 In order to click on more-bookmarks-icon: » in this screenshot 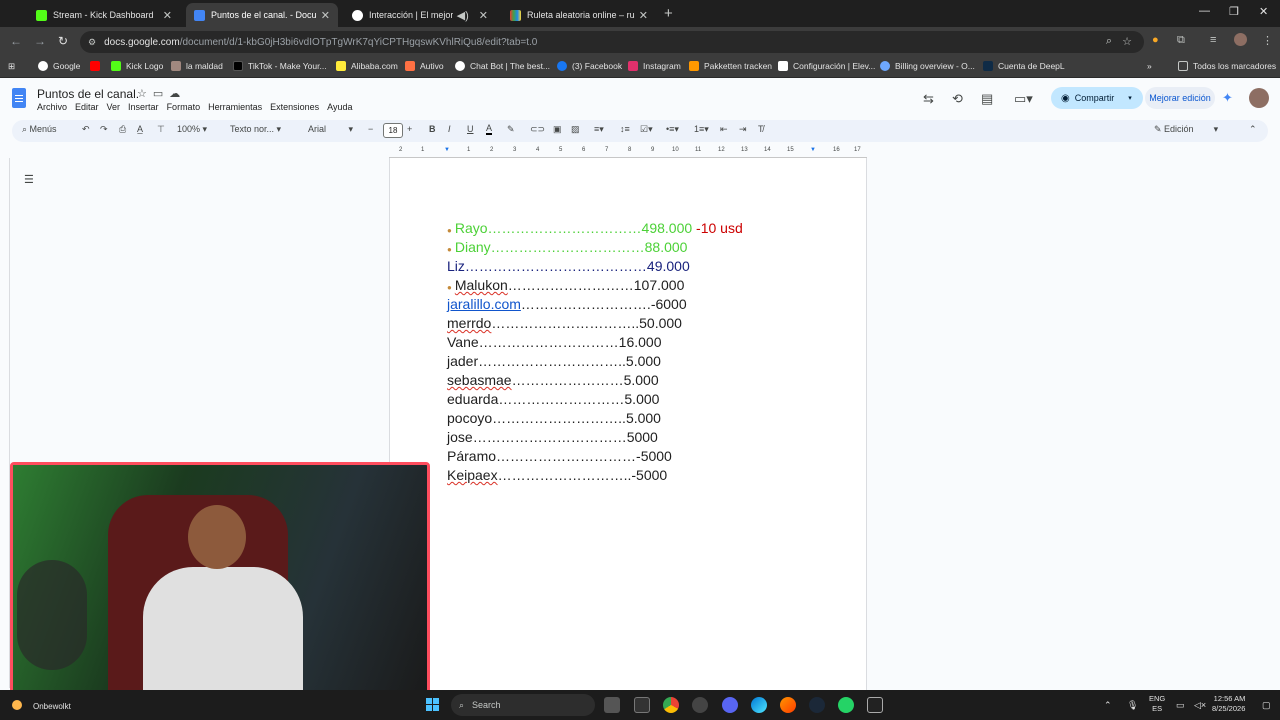, I will do `click(1149, 66)`.